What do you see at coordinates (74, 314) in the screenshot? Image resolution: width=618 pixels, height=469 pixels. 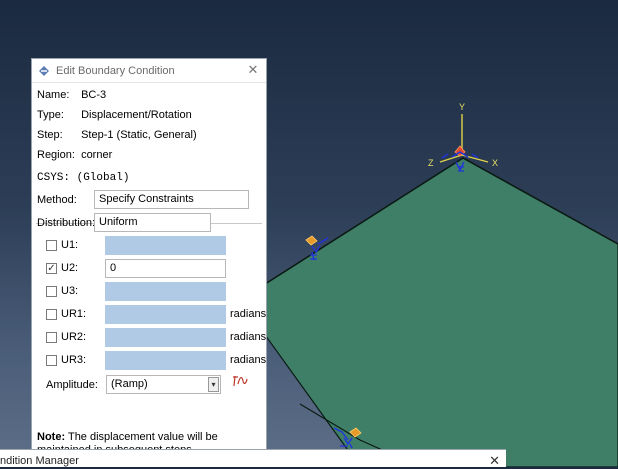 I see `ur1-label: UR1:` at bounding box center [74, 314].